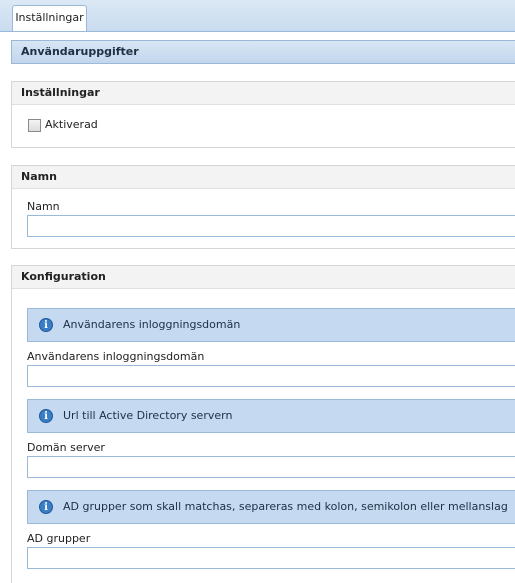 Image resolution: width=515 pixels, height=583 pixels. I want to click on name-input, so click(271, 226).